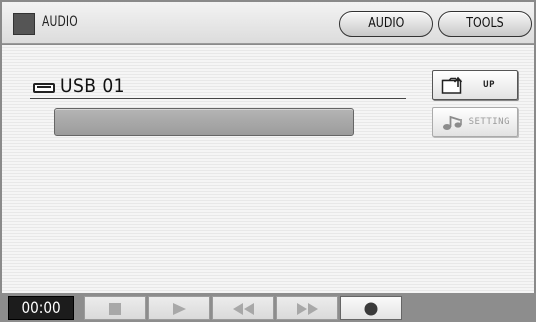  I want to click on tab-tools-label: TOOLS, so click(485, 23).